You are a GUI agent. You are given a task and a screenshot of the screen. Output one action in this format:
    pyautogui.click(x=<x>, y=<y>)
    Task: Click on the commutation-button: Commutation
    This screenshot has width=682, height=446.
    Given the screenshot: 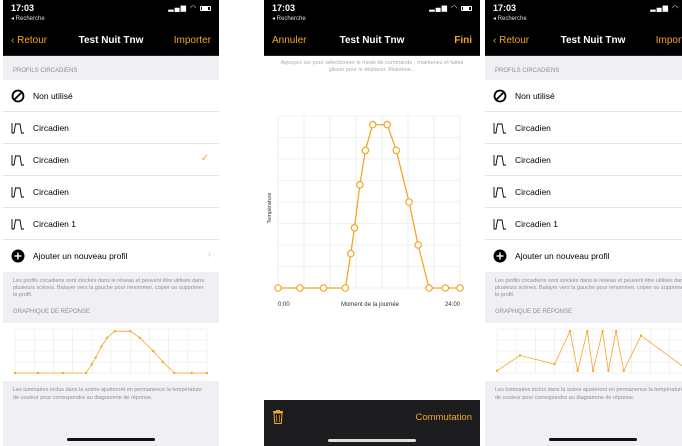 What is the action you would take?
    pyautogui.click(x=444, y=417)
    